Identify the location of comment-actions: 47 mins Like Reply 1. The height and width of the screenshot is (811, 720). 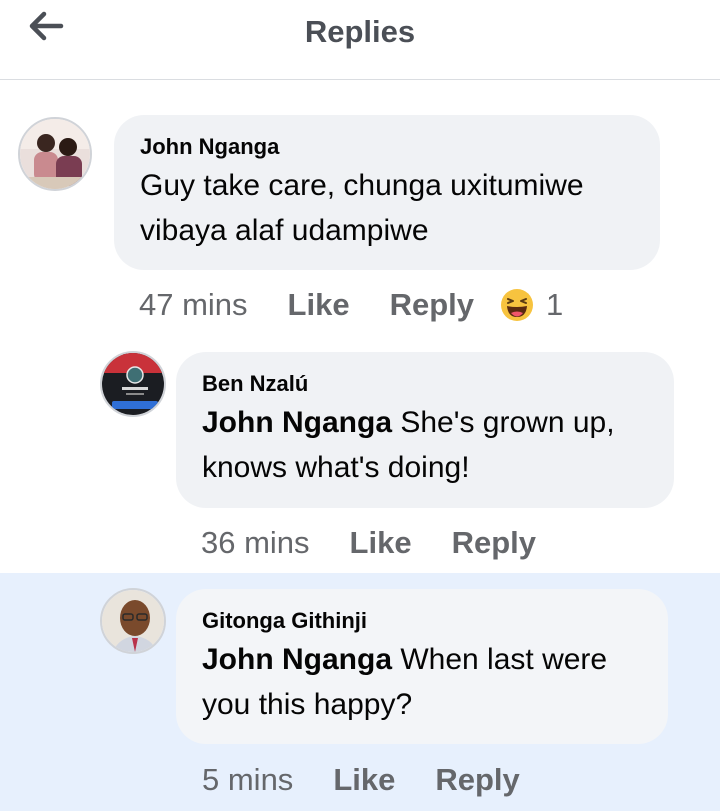
(351, 305).